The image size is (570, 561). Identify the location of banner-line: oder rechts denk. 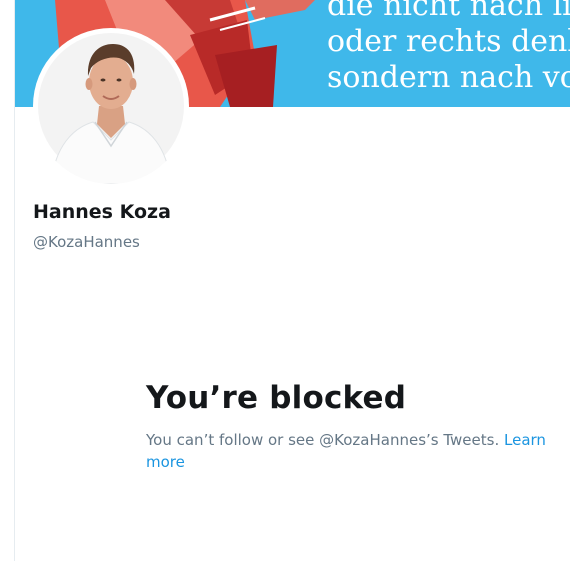
(448, 41).